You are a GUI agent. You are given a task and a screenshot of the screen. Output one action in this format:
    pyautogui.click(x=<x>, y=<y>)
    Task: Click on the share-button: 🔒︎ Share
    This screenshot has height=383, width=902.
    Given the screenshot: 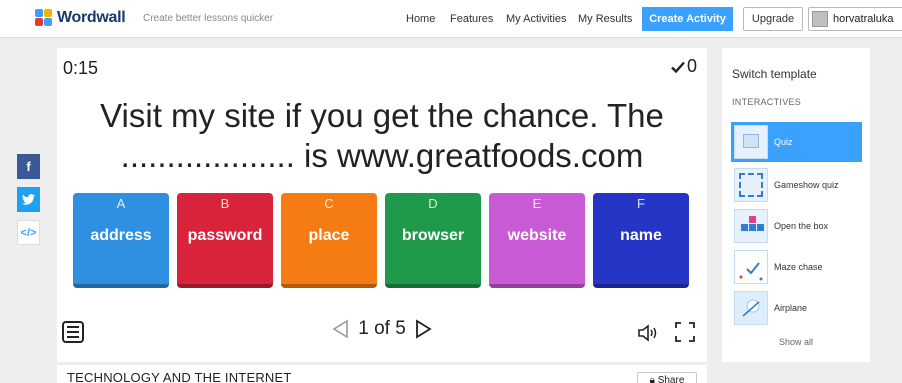 What is the action you would take?
    pyautogui.click(x=667, y=377)
    